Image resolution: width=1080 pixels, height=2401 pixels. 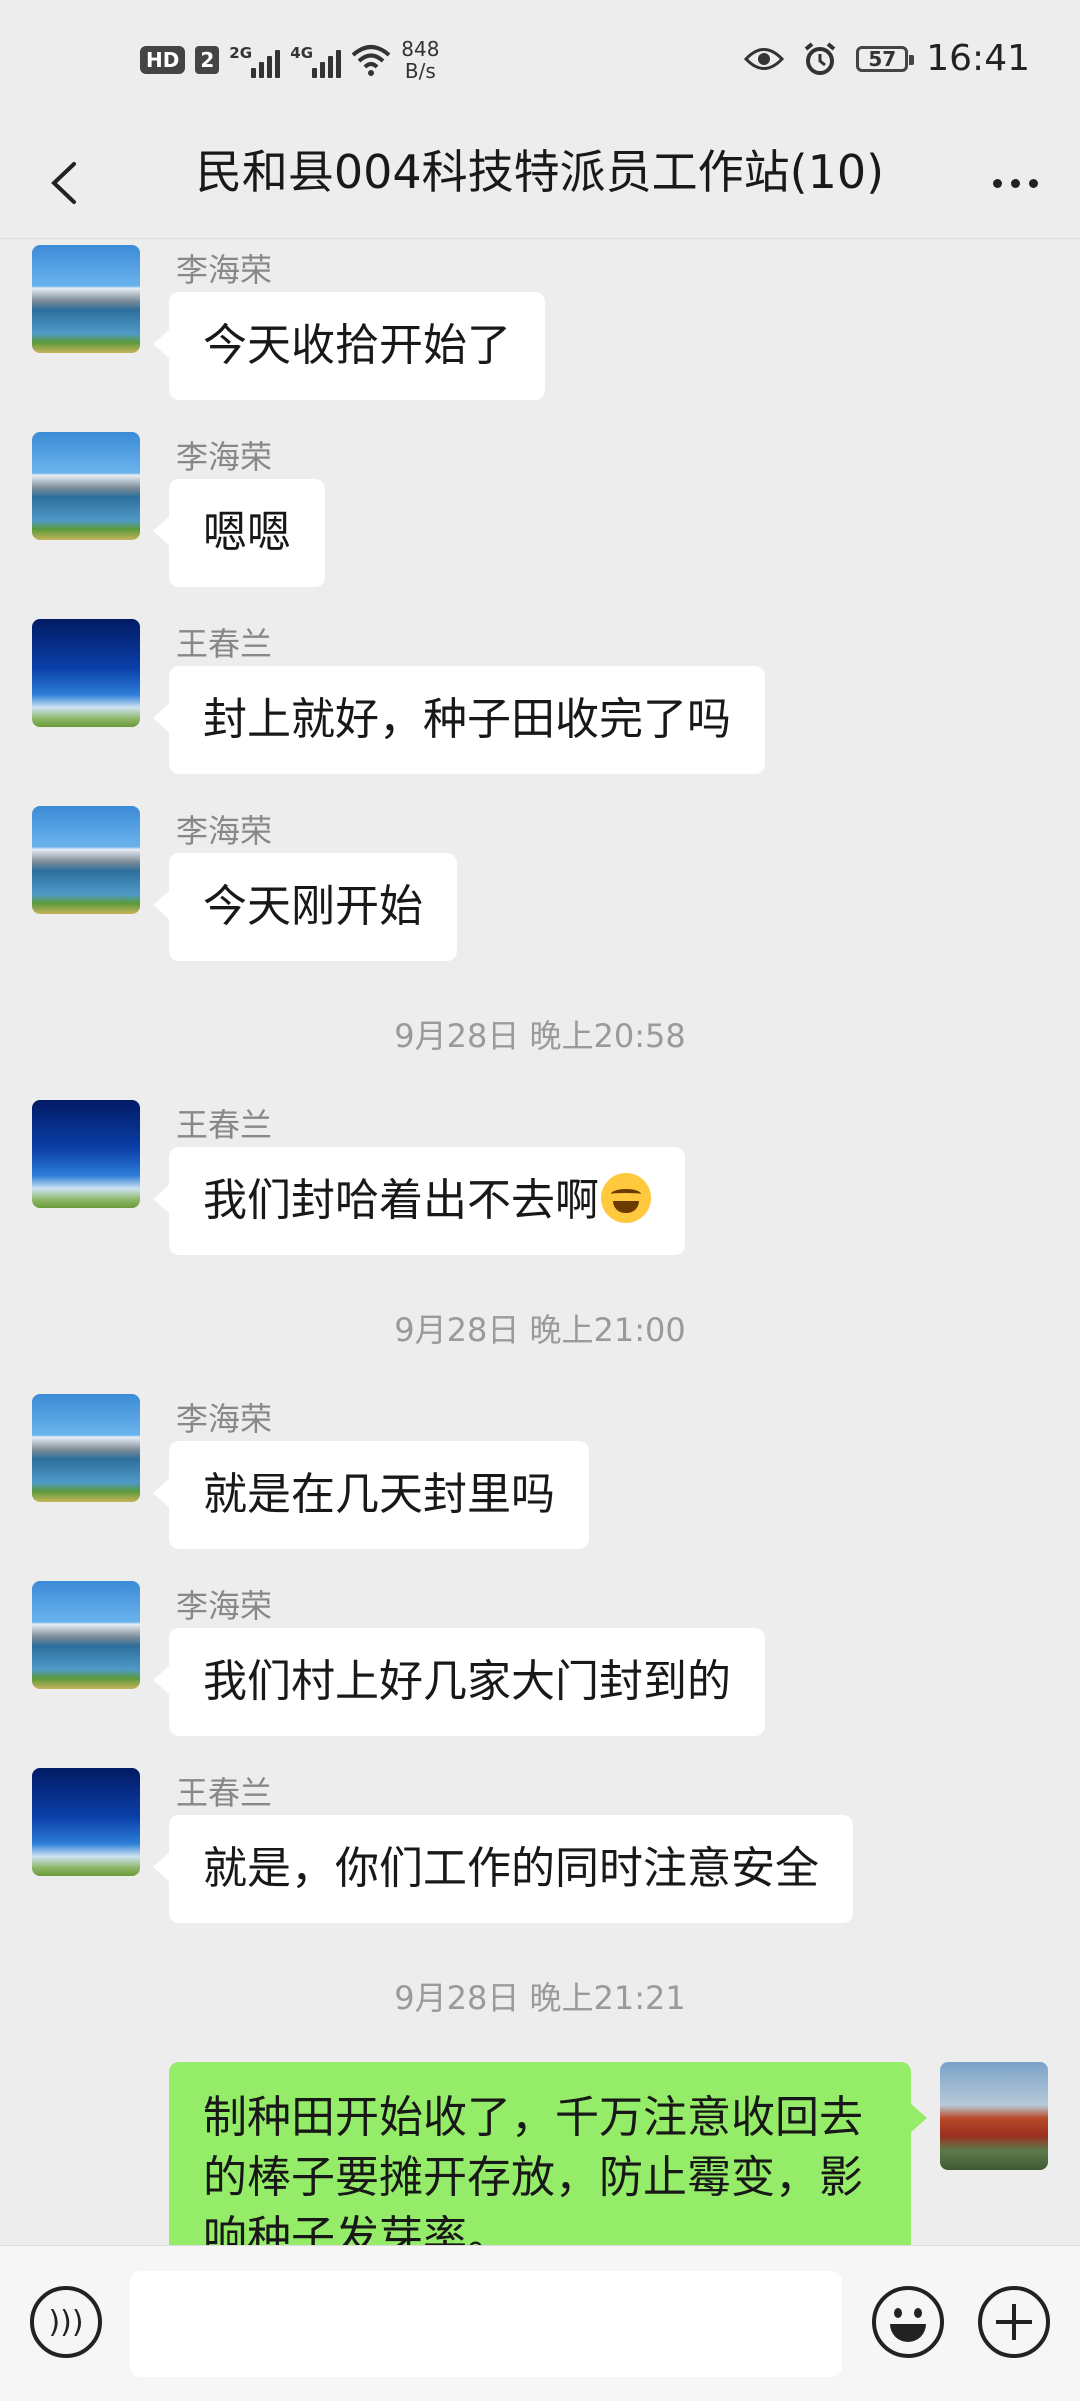 What do you see at coordinates (1015, 183) in the screenshot?
I see `more-options-icon` at bounding box center [1015, 183].